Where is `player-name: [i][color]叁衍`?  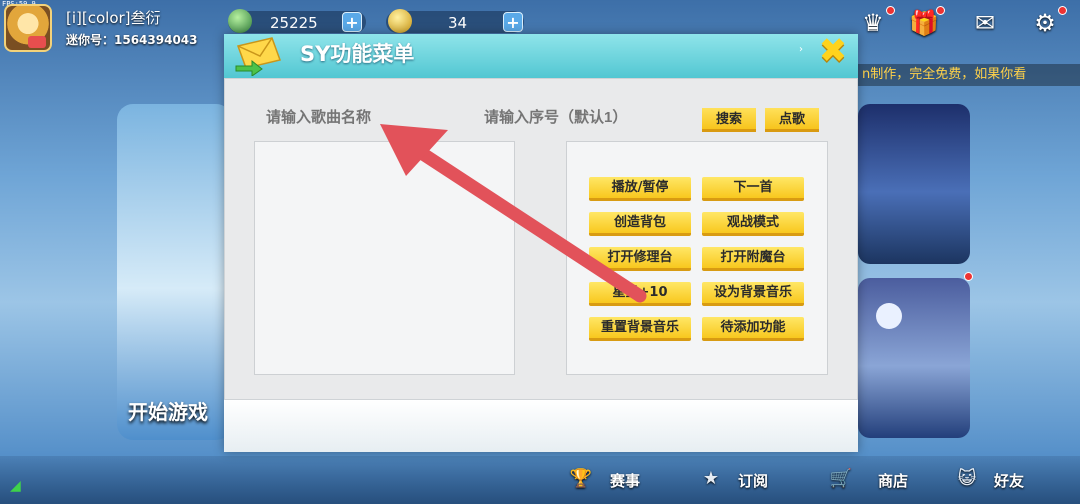
player-name: [i][color]叁衍 is located at coordinates (113, 18).